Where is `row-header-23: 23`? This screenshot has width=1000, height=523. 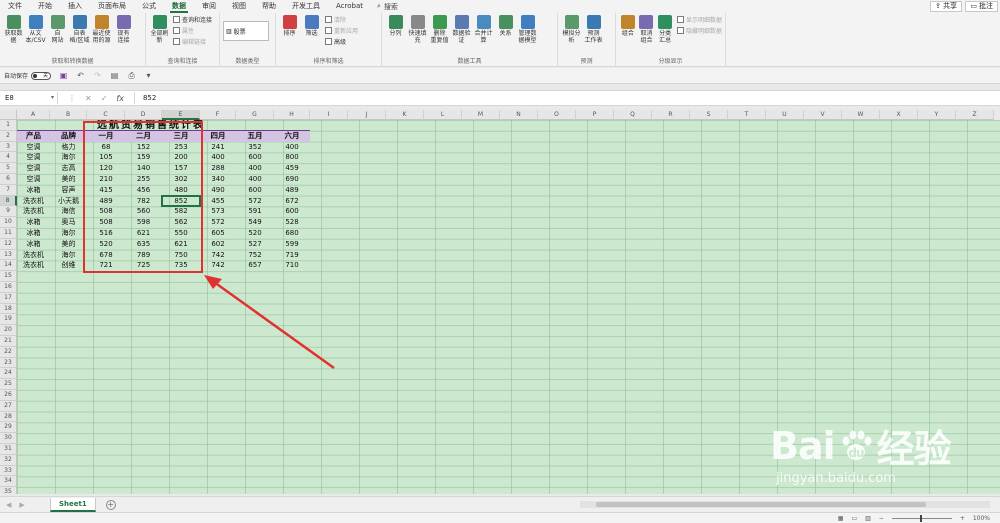 row-header-23: 23 is located at coordinates (8, 363).